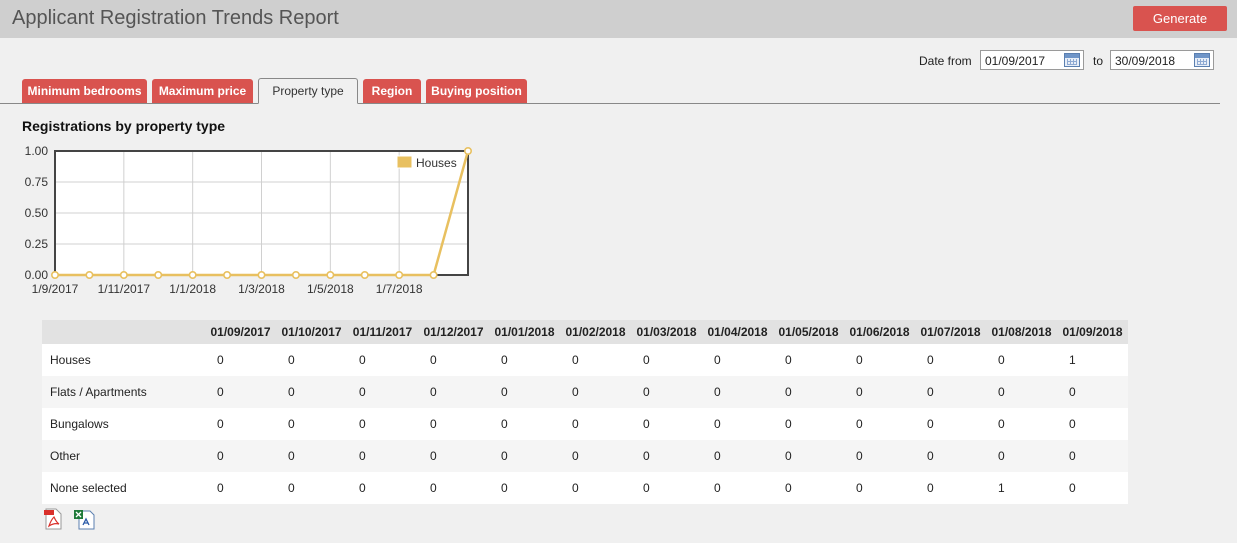  I want to click on y-tick-label: 0.75, so click(37, 182).